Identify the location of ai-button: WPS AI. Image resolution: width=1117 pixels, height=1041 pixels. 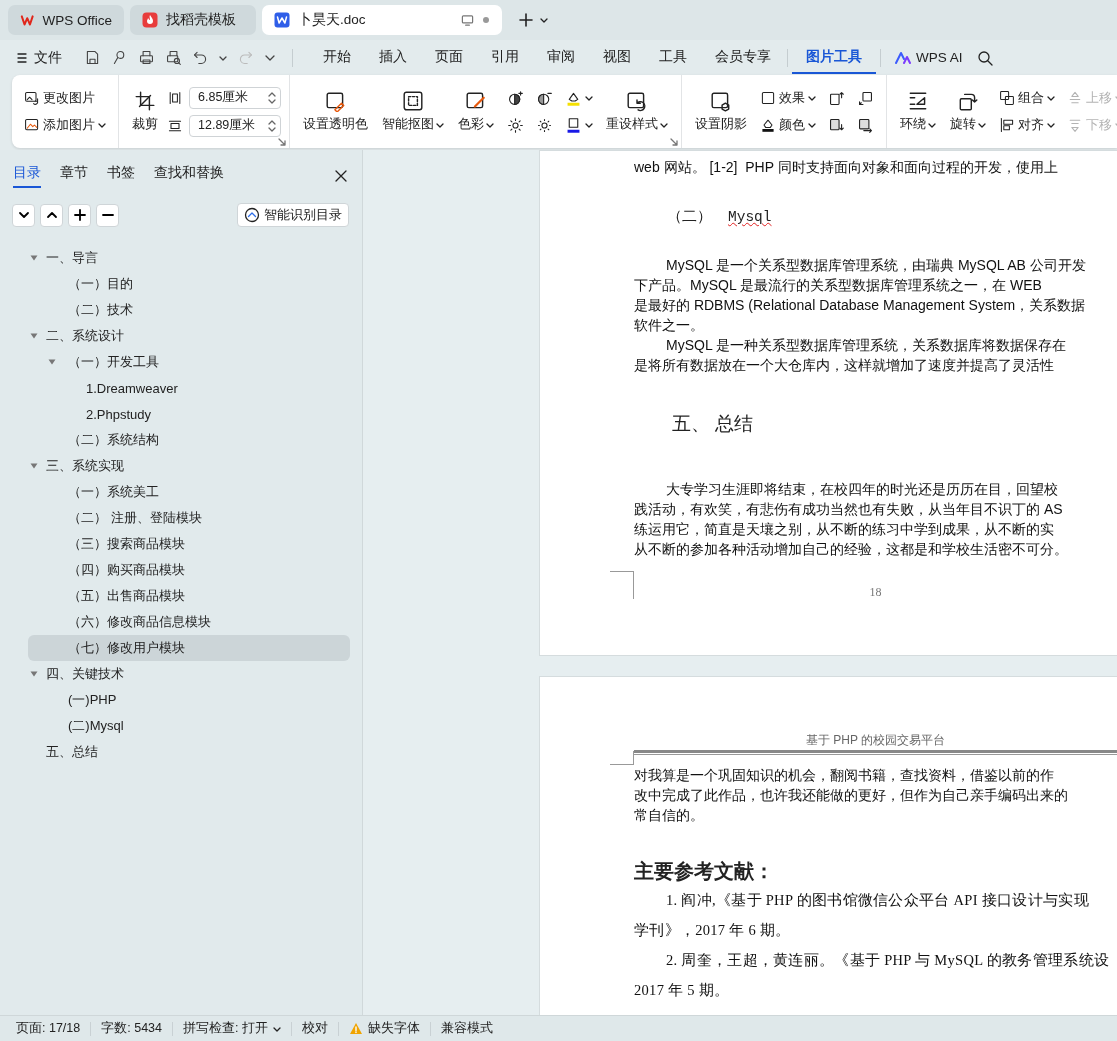
(929, 57).